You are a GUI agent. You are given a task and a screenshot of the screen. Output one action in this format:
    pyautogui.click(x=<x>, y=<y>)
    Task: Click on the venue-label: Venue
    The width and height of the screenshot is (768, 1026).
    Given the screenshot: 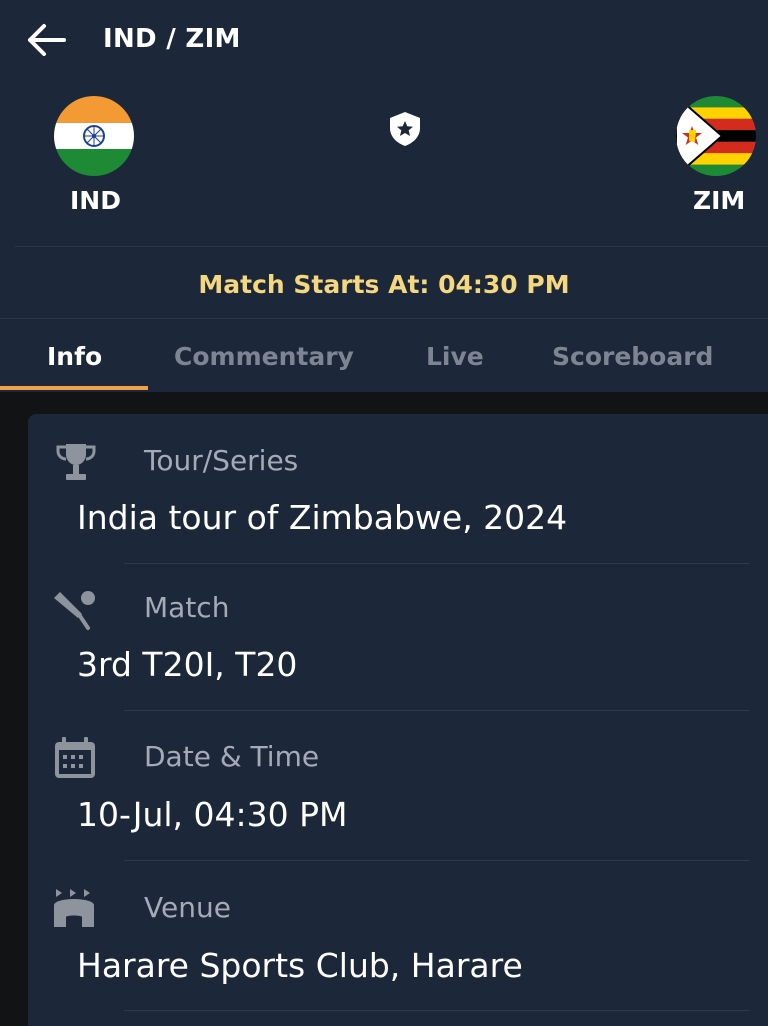 What is the action you would take?
    pyautogui.click(x=187, y=907)
    